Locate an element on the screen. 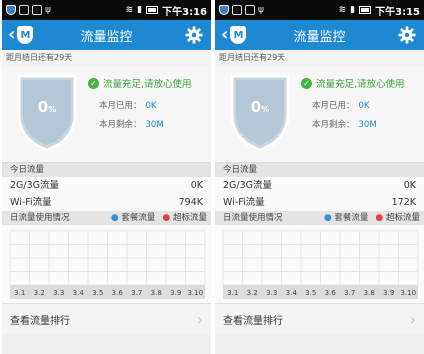 This screenshot has width=424, height=354. signal-icon: ▮ is located at coordinates (353, 10).